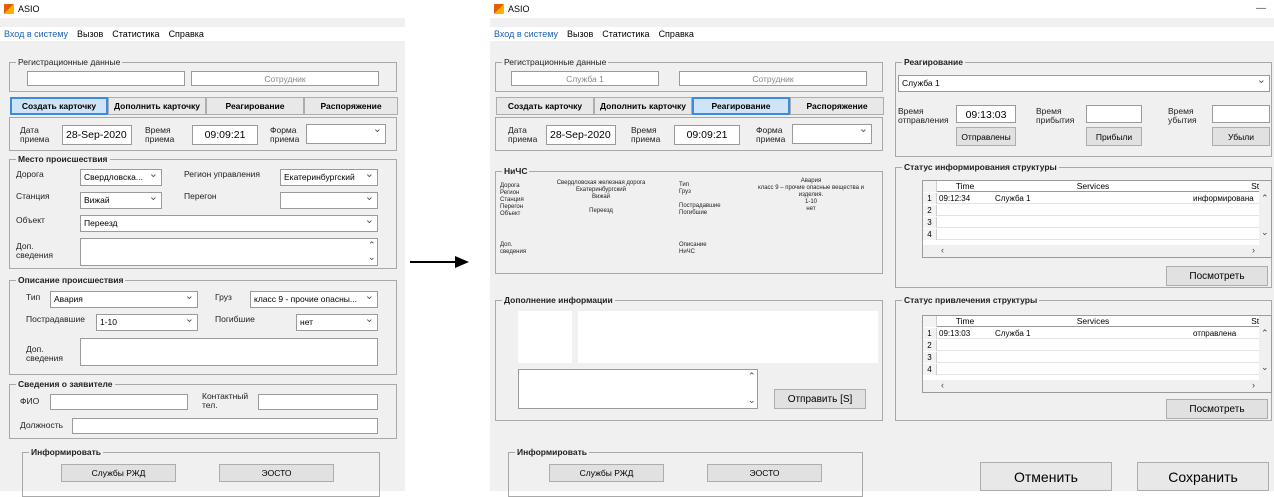 The image size is (1274, 497). Describe the element at coordinates (1217, 276) in the screenshot. I see `view-info-button: Посмотреть` at that location.